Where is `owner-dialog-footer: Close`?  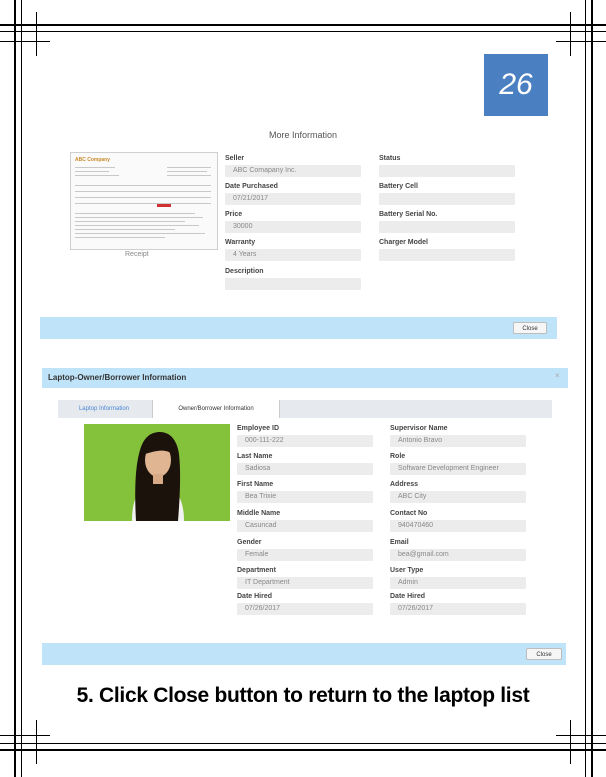
owner-dialog-footer: Close is located at coordinates (304, 654).